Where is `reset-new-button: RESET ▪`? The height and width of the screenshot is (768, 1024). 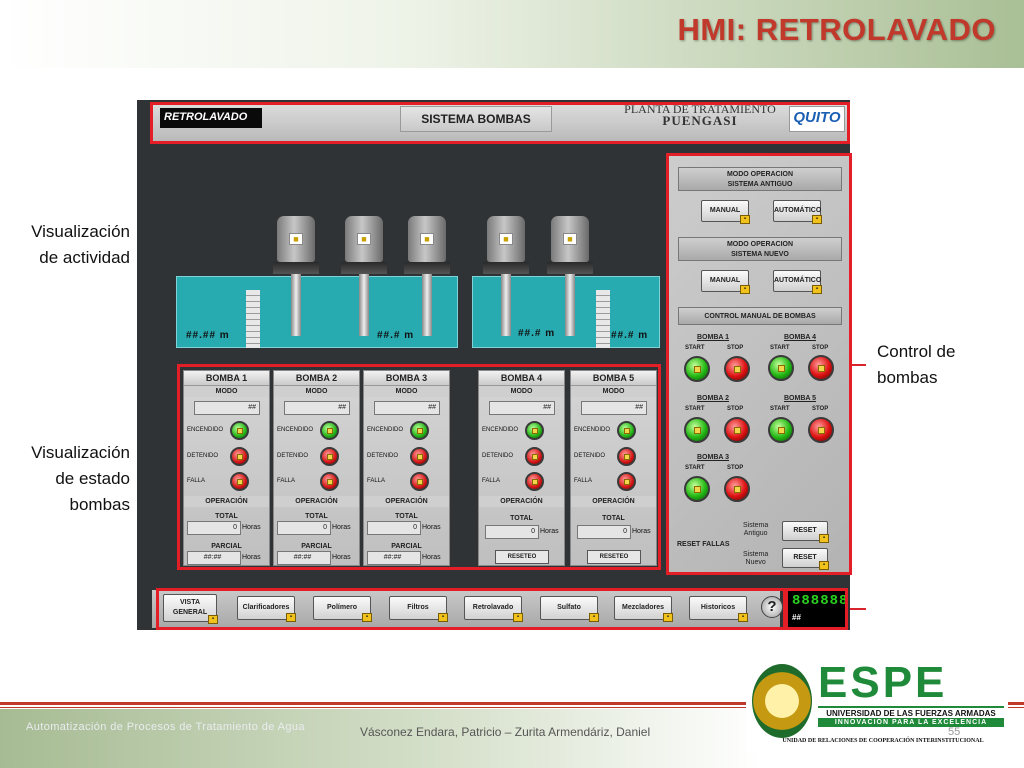 reset-new-button: RESET ▪ is located at coordinates (805, 559).